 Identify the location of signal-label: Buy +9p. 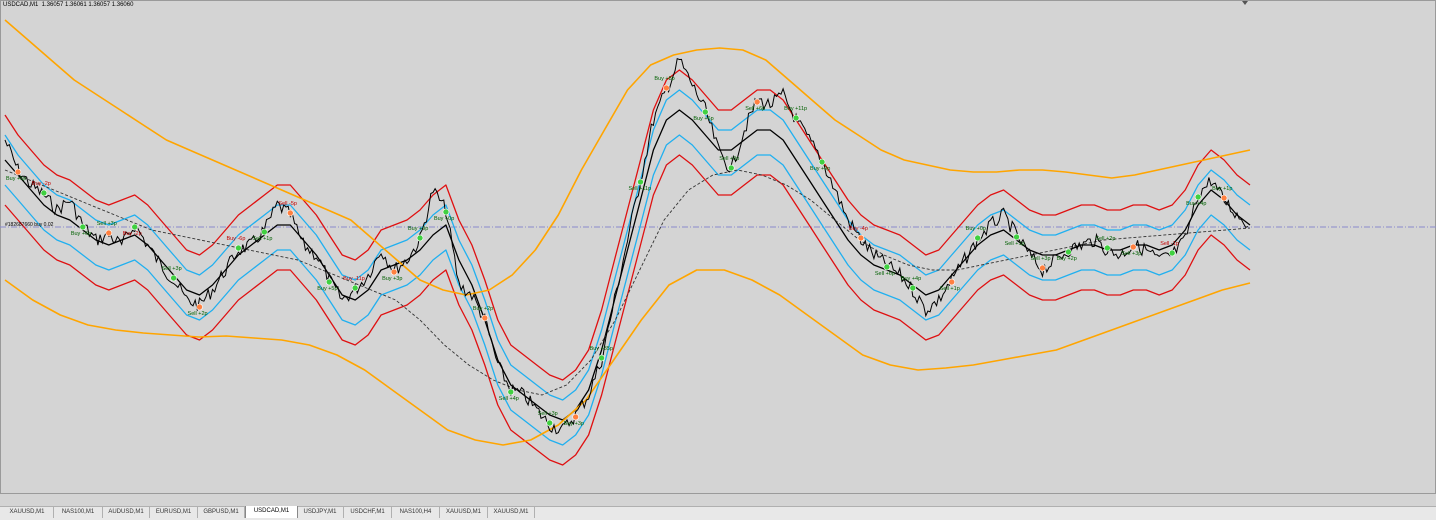
(418, 229).